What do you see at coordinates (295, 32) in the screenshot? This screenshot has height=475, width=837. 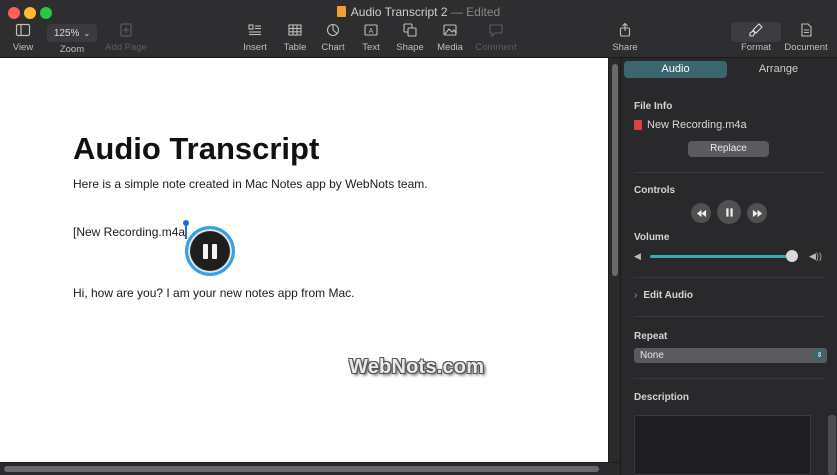 I see `table-icon` at bounding box center [295, 32].